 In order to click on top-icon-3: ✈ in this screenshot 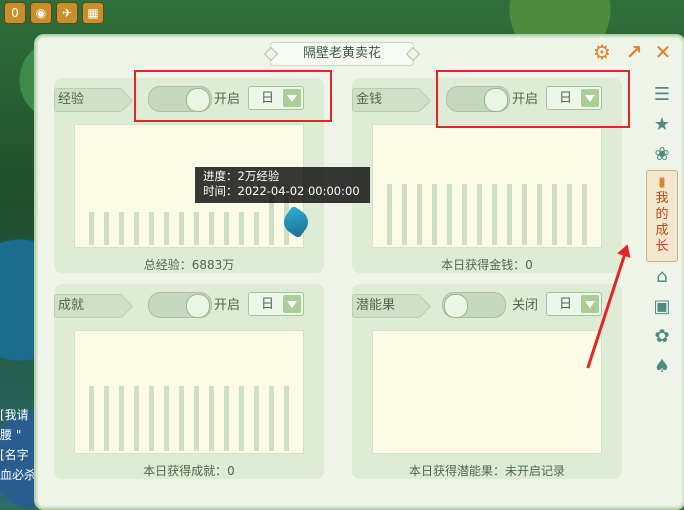, I will do `click(67, 13)`.